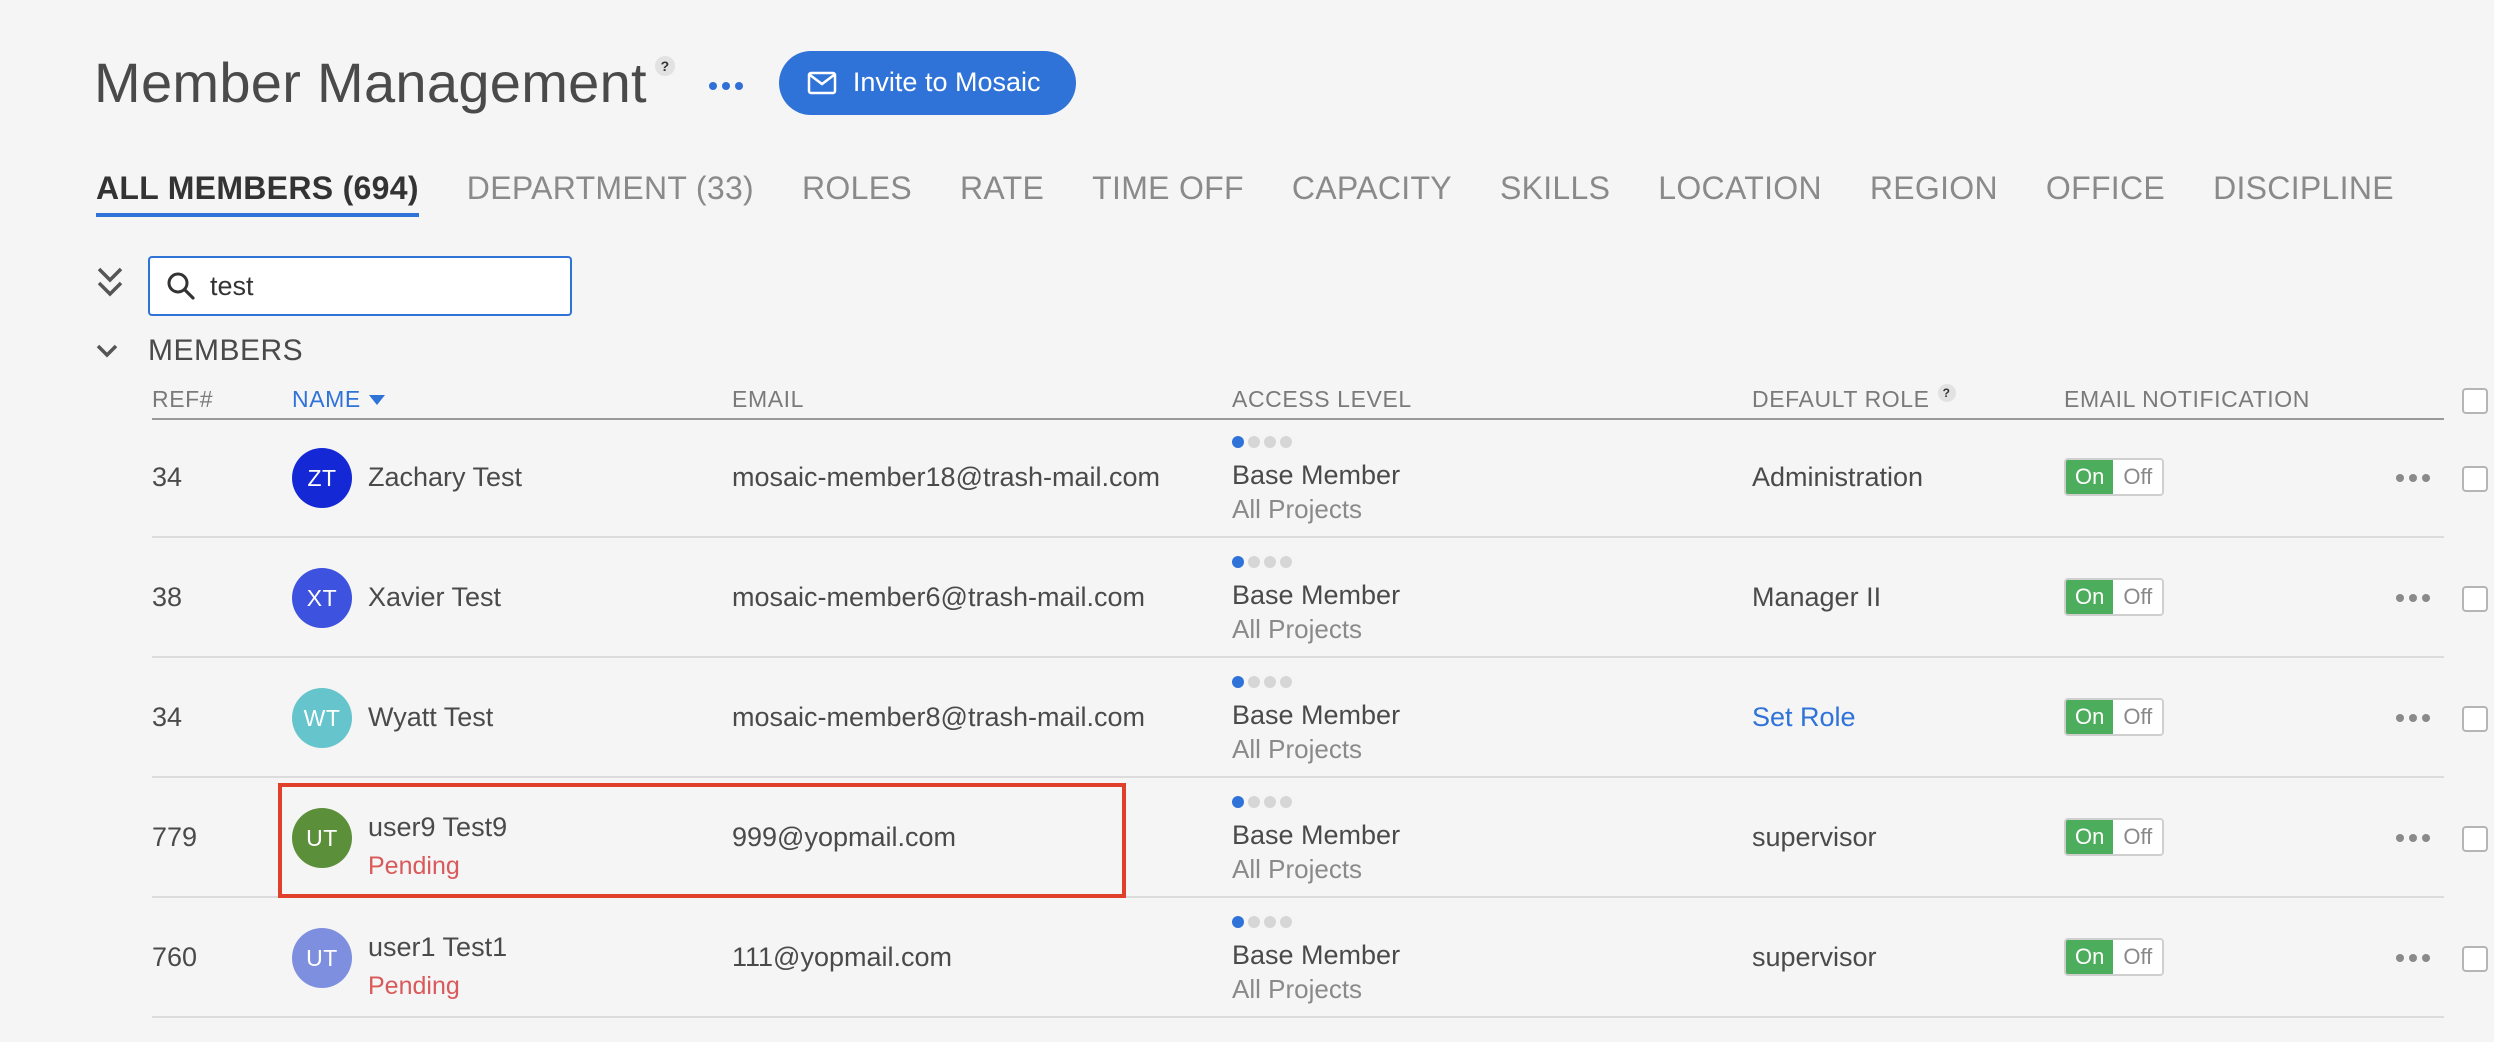 The image size is (2494, 1042). I want to click on ref-number: 760, so click(175, 957).